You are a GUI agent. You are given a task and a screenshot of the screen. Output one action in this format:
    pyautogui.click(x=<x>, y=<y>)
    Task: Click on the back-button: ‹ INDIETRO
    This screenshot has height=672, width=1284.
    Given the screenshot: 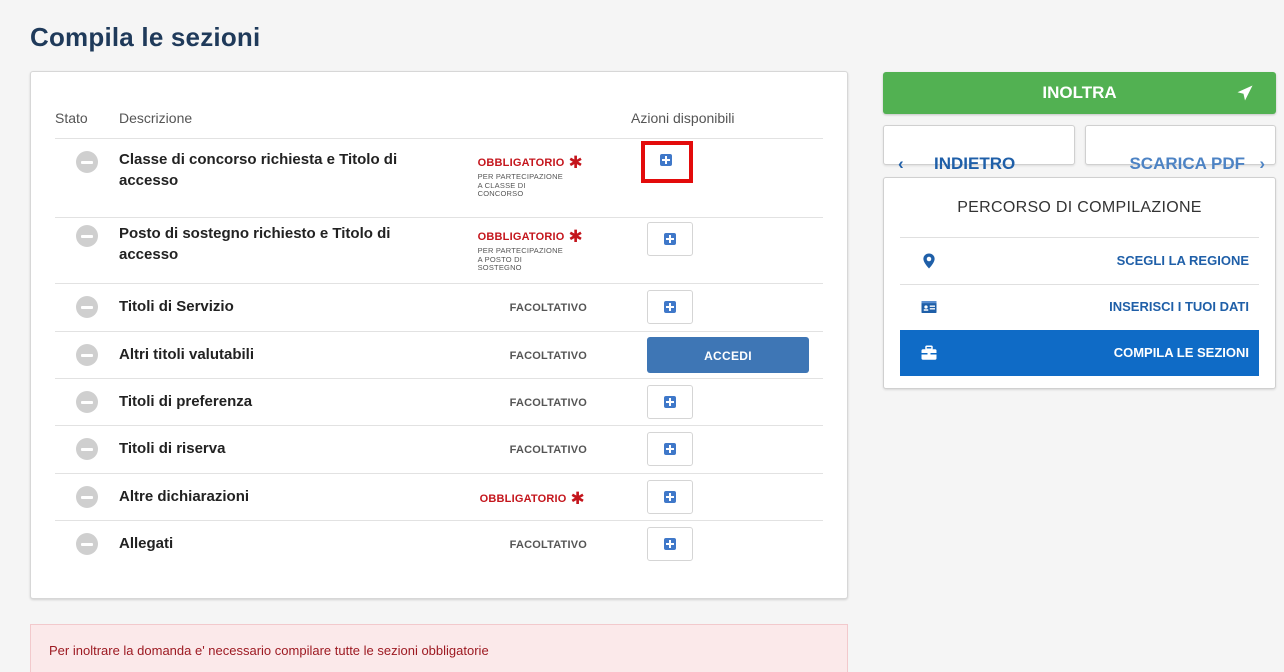 What is the action you would take?
    pyautogui.click(x=979, y=149)
    